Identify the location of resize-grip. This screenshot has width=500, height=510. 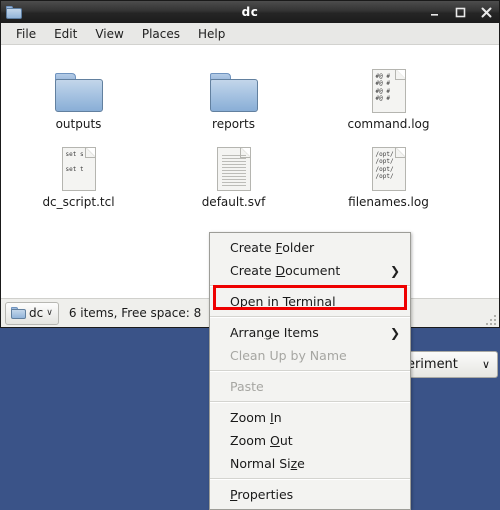
(489, 318).